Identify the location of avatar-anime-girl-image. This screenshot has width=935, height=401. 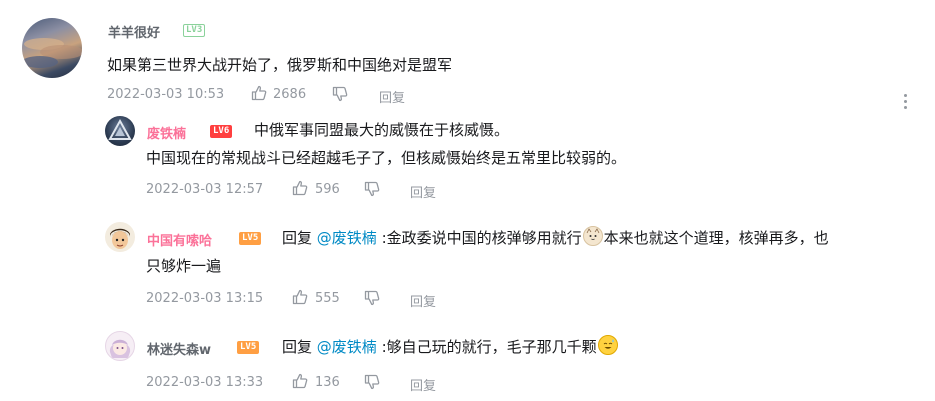
(120, 348).